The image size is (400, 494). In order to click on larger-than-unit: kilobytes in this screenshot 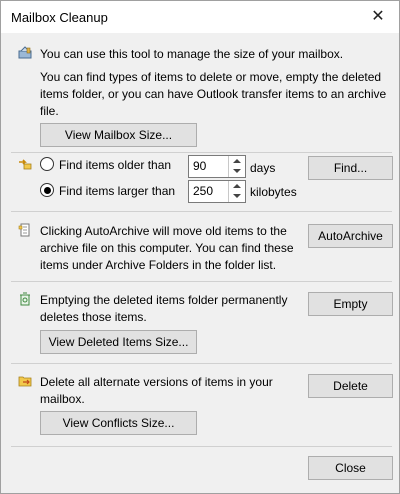, I will do `click(273, 192)`.